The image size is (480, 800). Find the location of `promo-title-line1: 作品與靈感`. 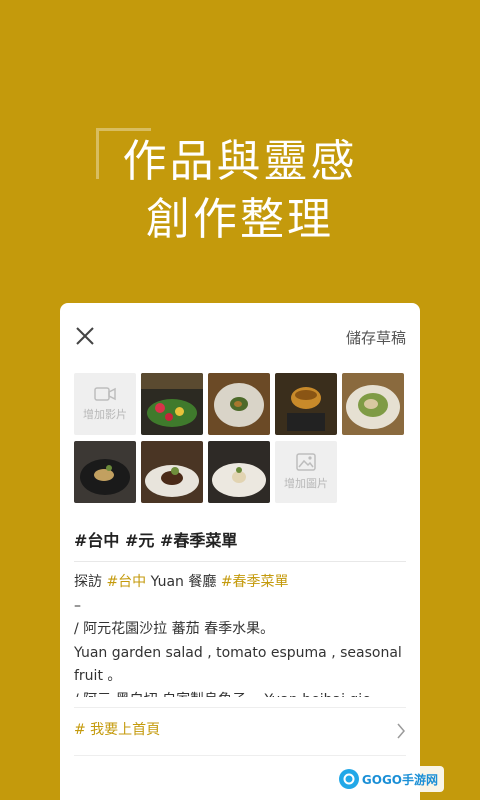

promo-title-line1: 作品與靈感 is located at coordinates (240, 161).